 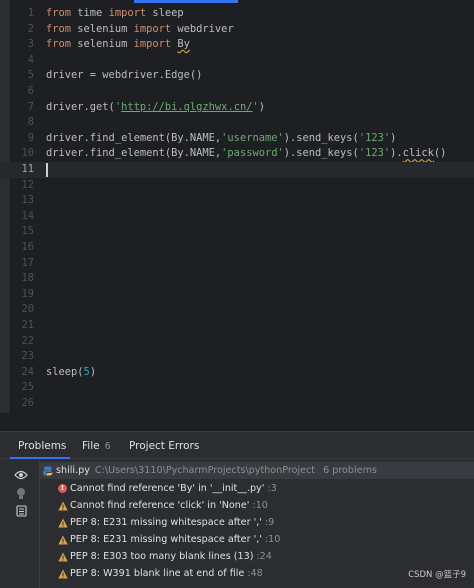 I want to click on code-line: 7 driver.get('http://bi.qlgzhwx.cn/'), so click(x=237, y=108).